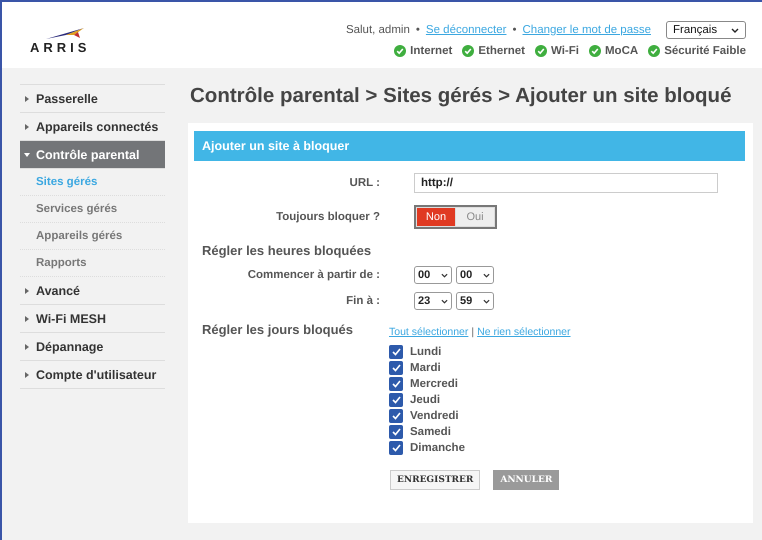 Image resolution: width=762 pixels, height=540 pixels. Describe the element at coordinates (475, 301) in the screenshot. I see `time-dropdown: 59` at that location.